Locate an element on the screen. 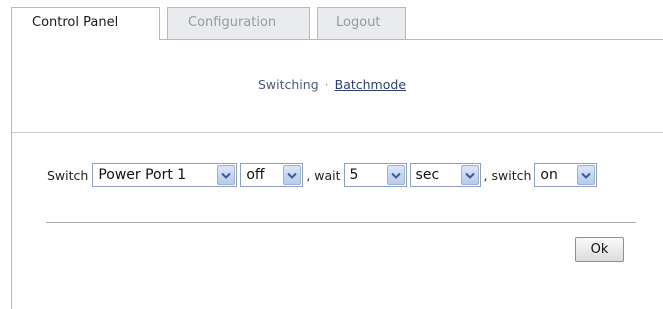 This screenshot has height=309, width=663. second-state-select: on is located at coordinates (566, 175).